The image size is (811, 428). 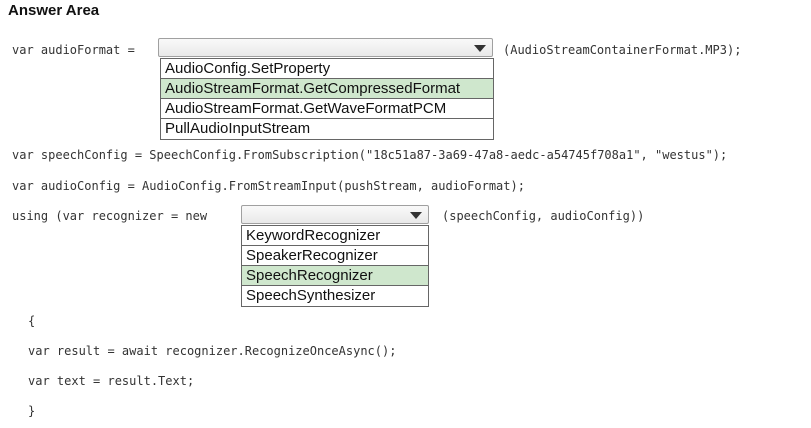 I want to click on page-title: Answer Area, so click(x=54, y=10).